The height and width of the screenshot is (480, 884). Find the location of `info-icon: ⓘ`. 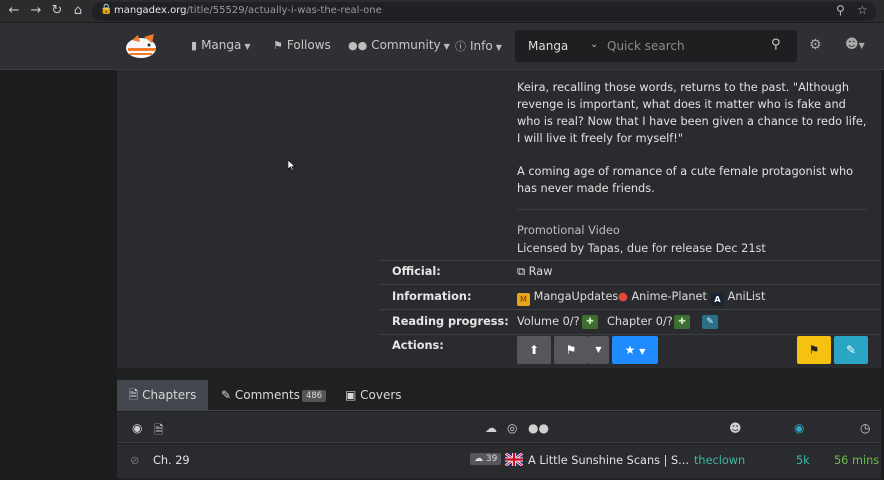

info-icon: ⓘ is located at coordinates (460, 46).